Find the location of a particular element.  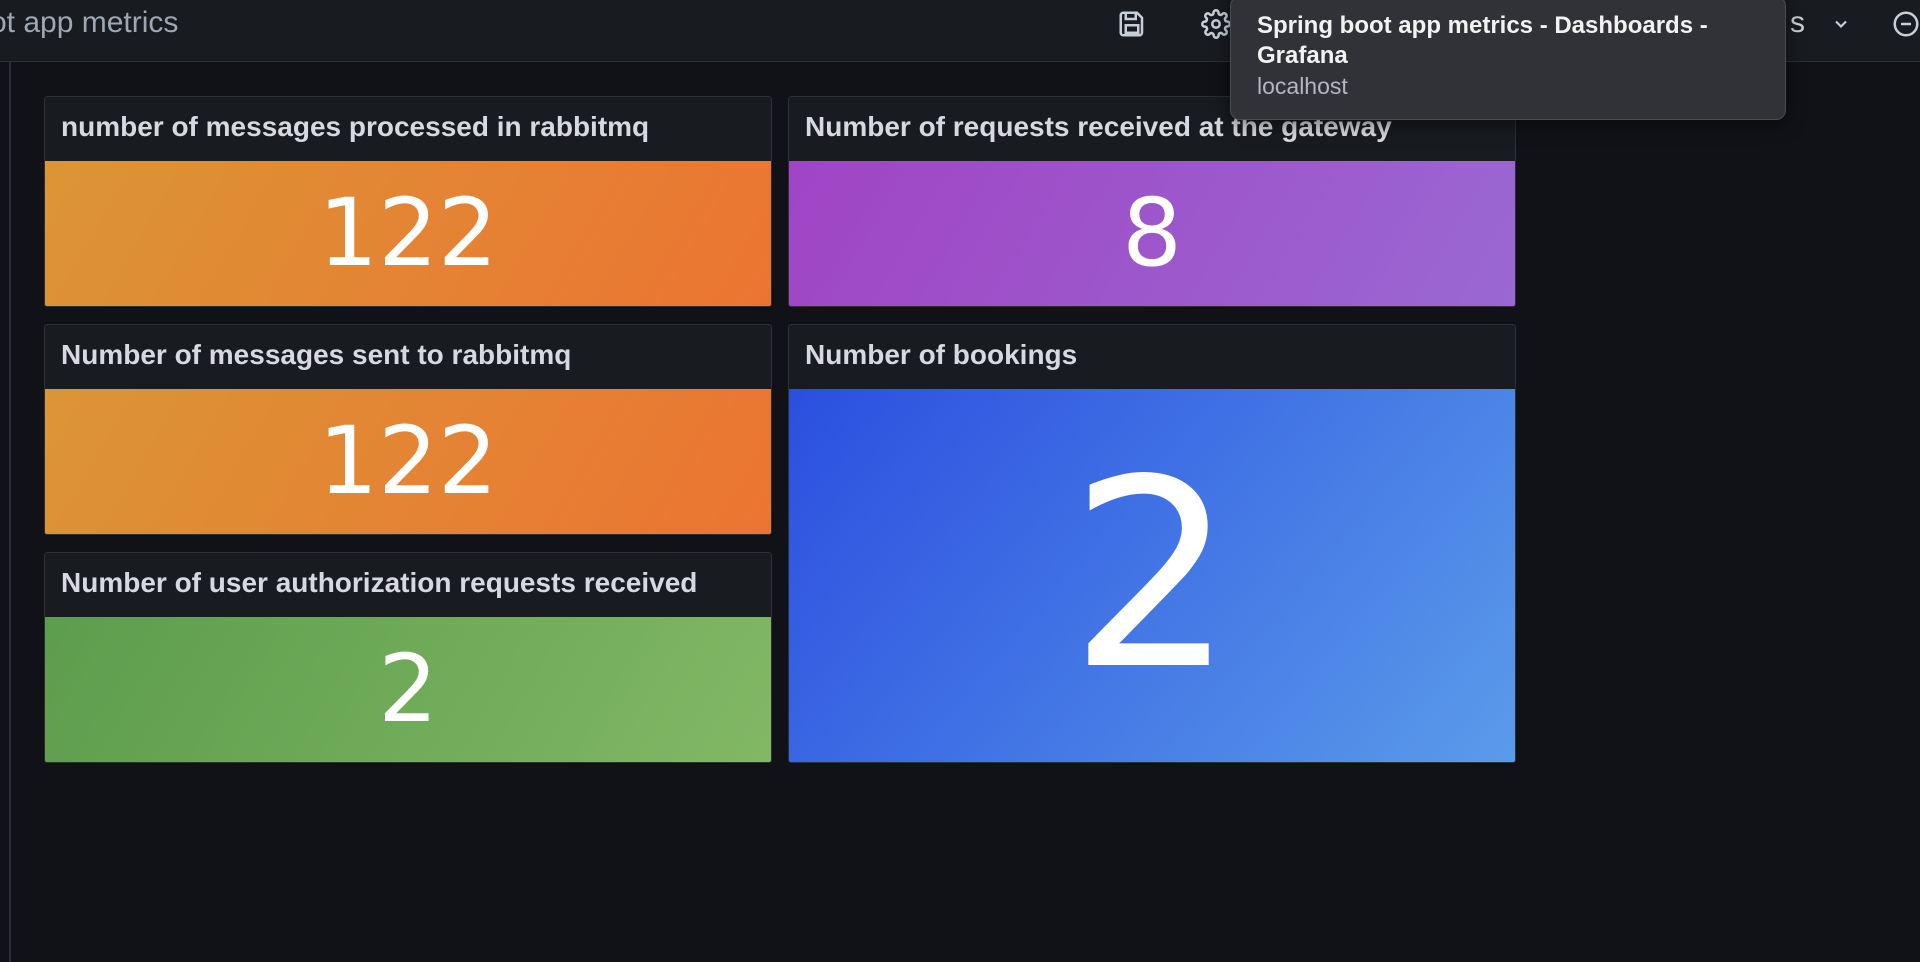

stat-panel-messages-sent: Number of messages sent to rabbitmq 122 is located at coordinates (408, 429).